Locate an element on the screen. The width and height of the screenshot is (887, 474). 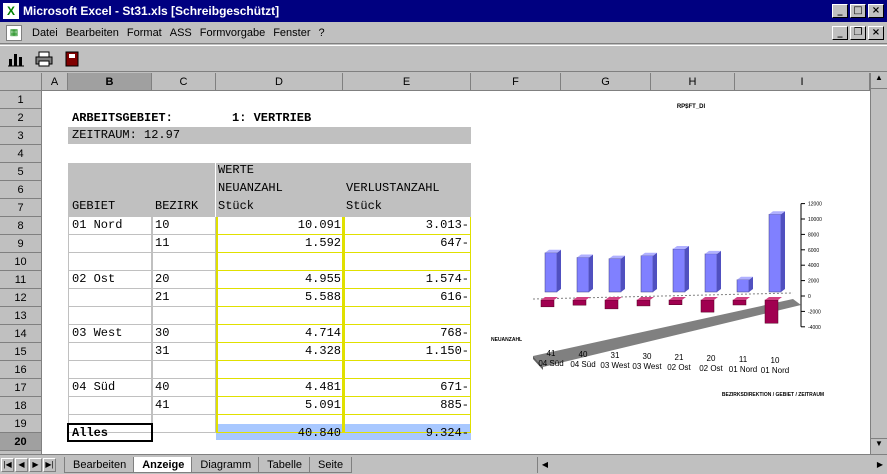
last-sheet-icon: ▶| is located at coordinates (49, 464).